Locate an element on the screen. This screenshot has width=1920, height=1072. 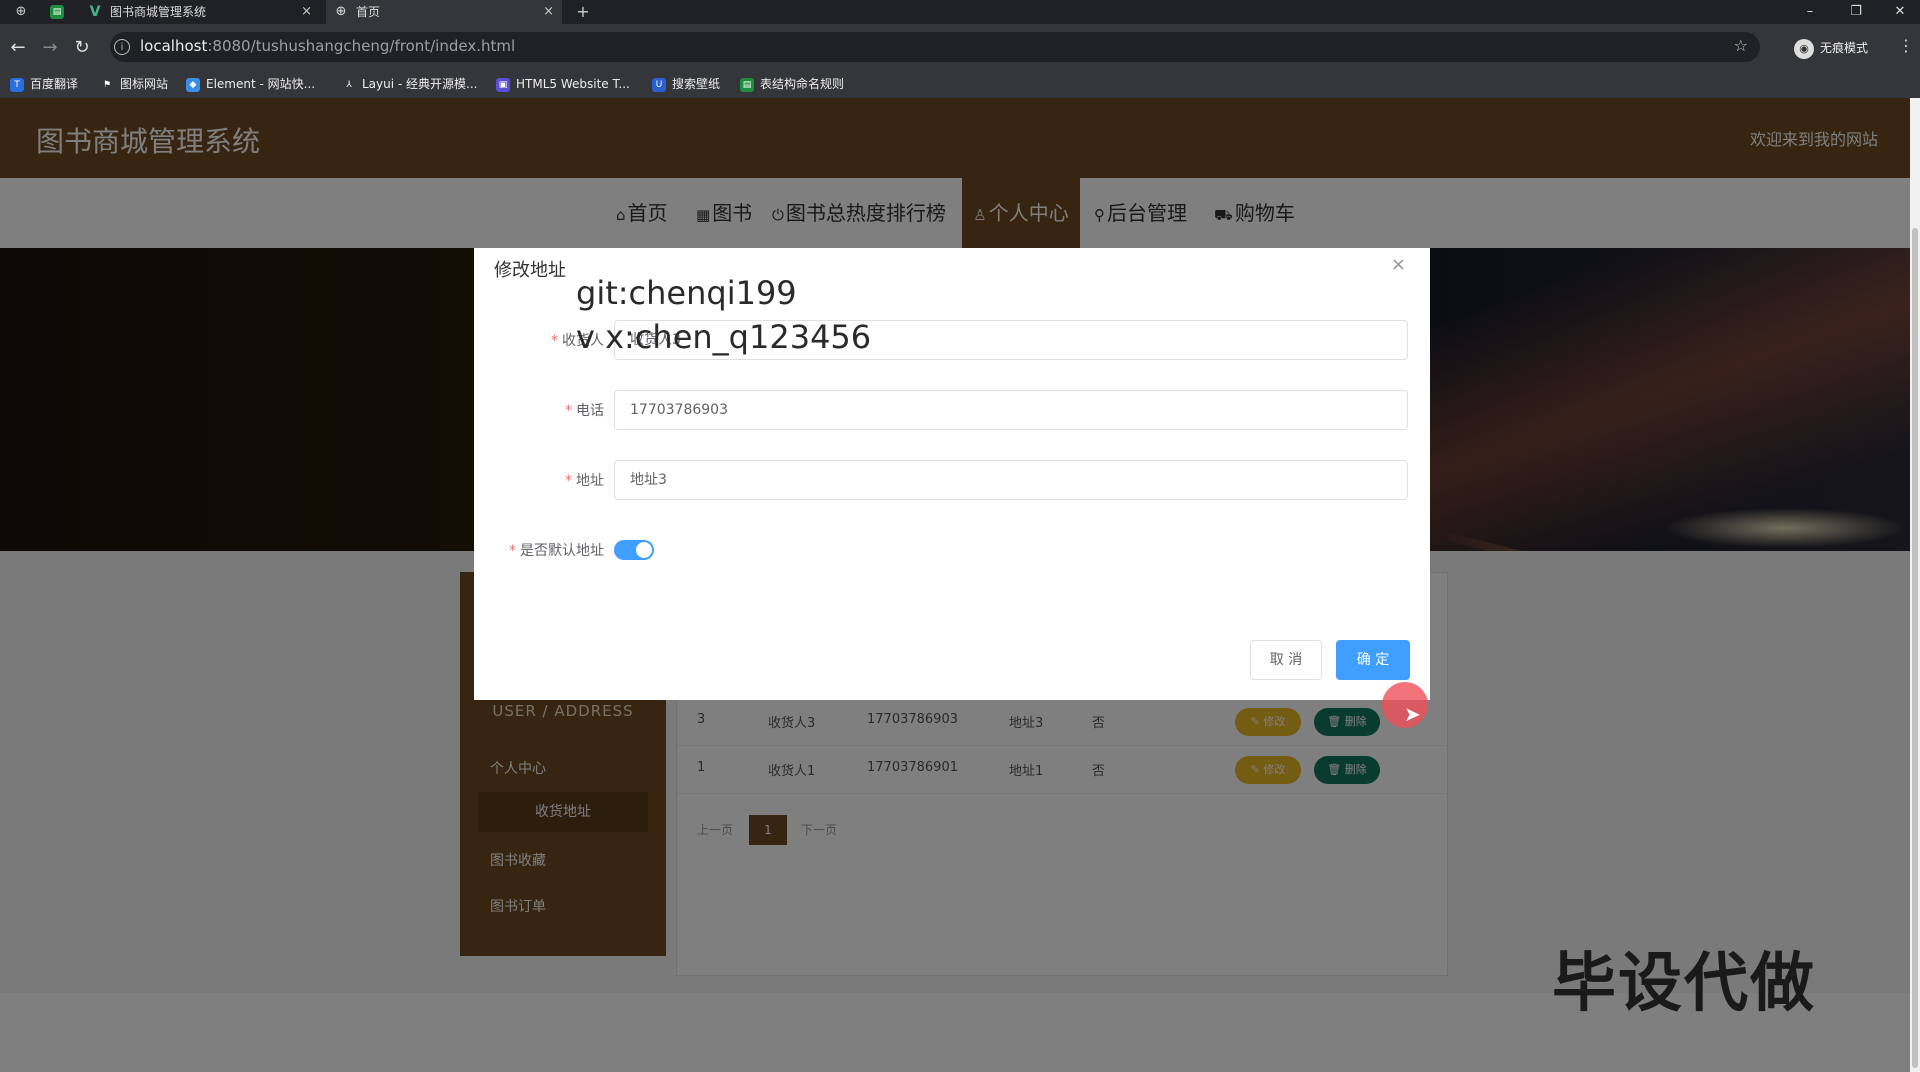
vue-icon: V is located at coordinates (95, 12).